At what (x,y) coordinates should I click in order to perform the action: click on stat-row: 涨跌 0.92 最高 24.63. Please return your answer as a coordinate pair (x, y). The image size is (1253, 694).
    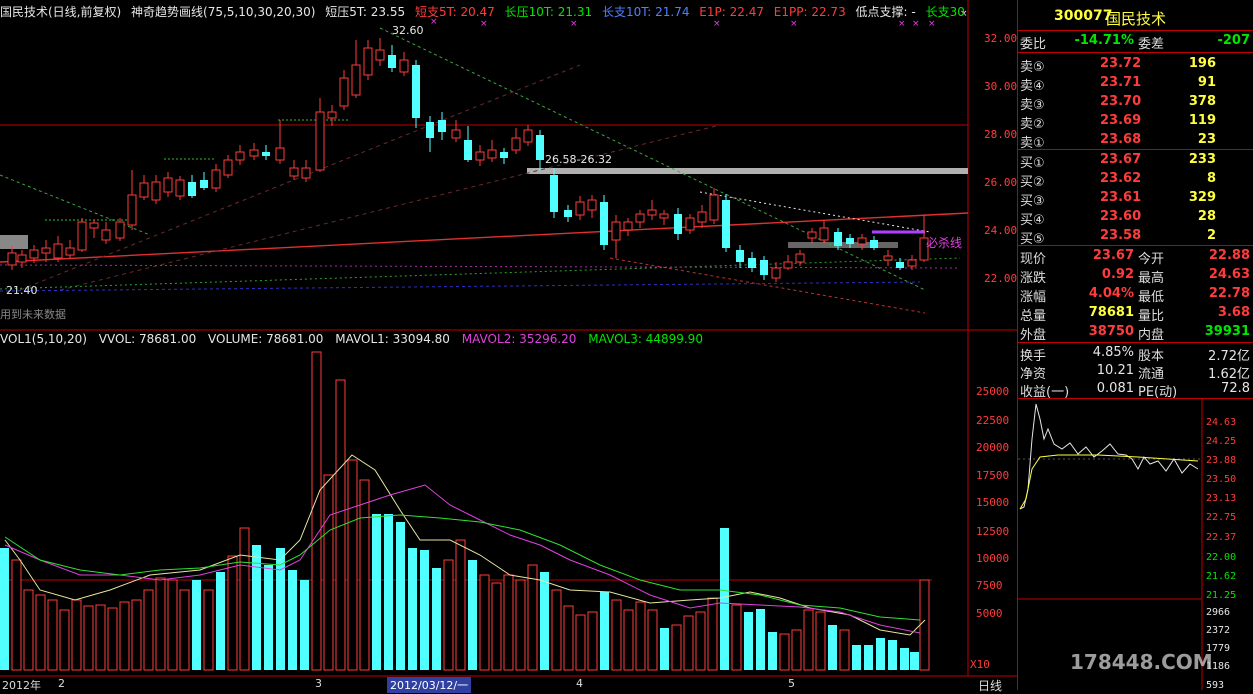
    Looking at the image, I should click on (1136, 276).